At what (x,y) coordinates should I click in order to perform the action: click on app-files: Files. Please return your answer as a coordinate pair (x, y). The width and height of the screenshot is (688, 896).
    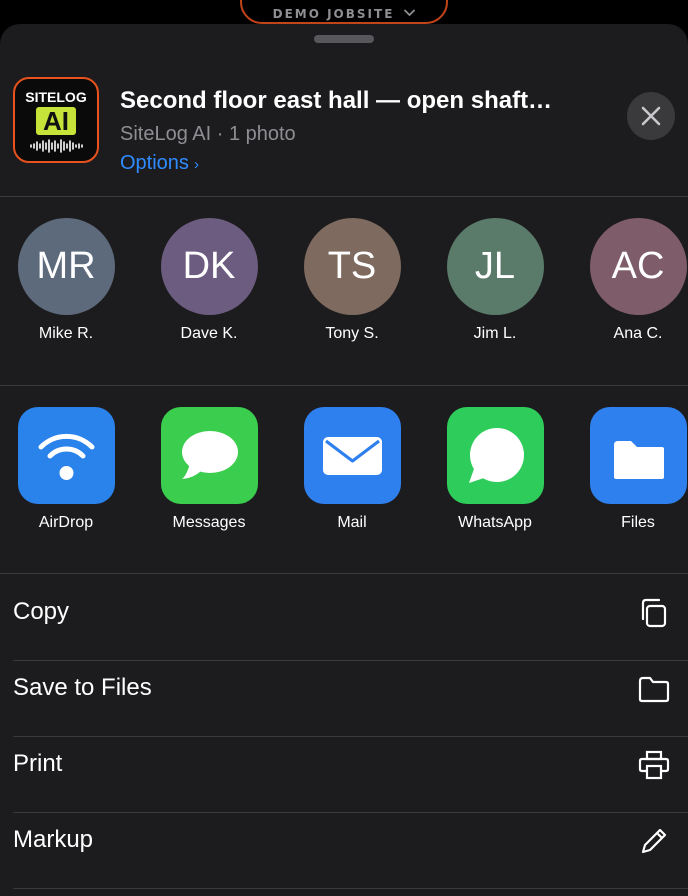
    Looking at the image, I should click on (633, 469).